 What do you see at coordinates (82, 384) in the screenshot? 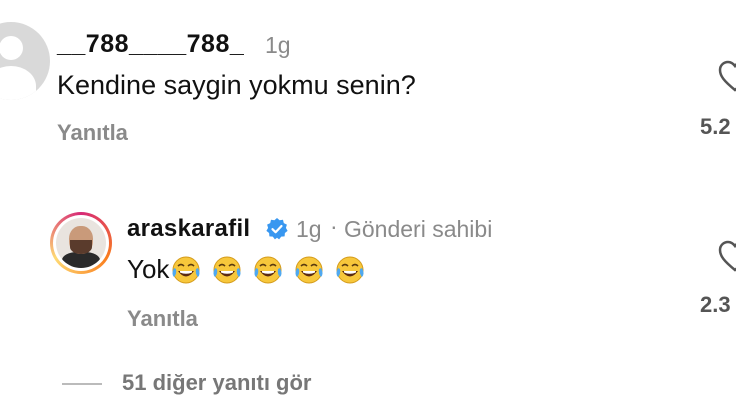
I see `replies-divider` at bounding box center [82, 384].